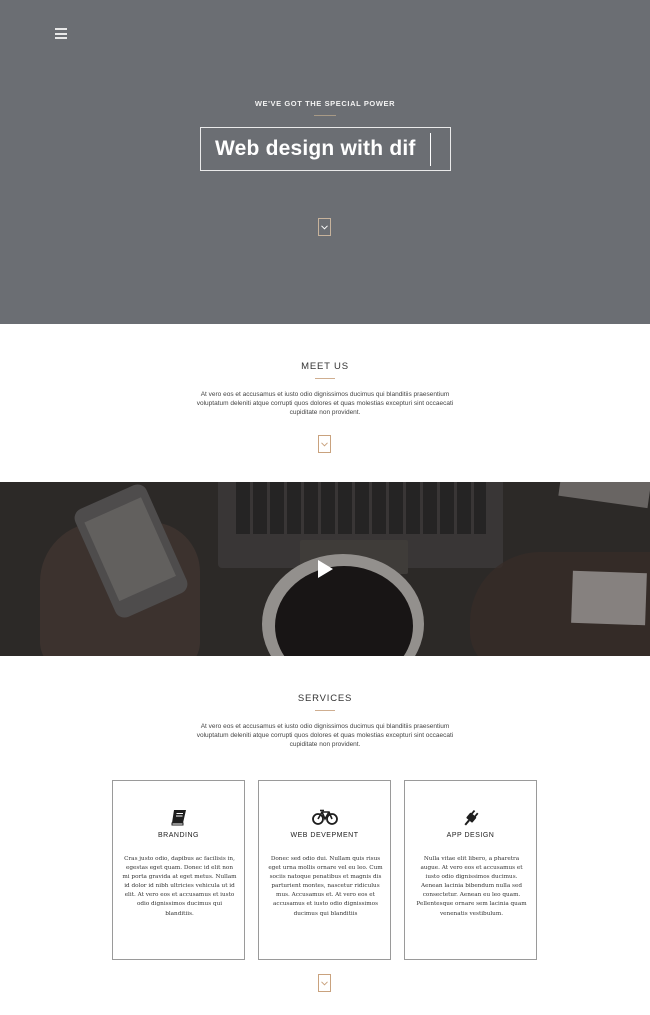  What do you see at coordinates (325, 378) in the screenshot?
I see `meet-us-divider` at bounding box center [325, 378].